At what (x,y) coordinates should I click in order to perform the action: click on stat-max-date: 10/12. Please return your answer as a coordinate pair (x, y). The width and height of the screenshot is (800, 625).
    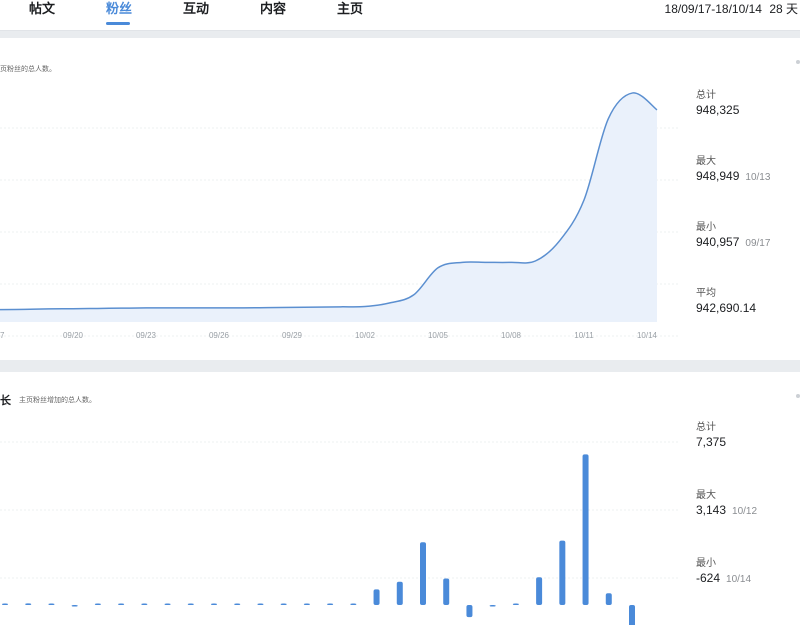
    Looking at the image, I should click on (745, 511).